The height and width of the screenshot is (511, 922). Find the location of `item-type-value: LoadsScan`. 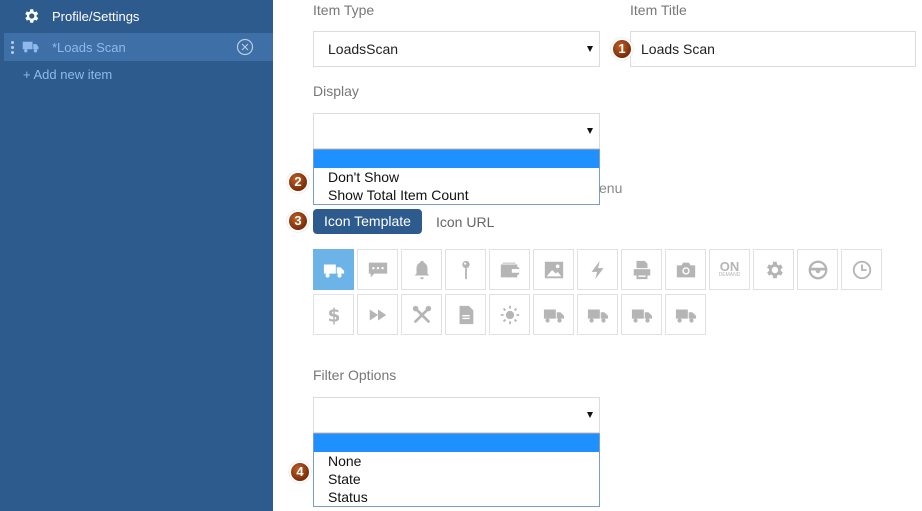

item-type-value: LoadsScan is located at coordinates (363, 49).